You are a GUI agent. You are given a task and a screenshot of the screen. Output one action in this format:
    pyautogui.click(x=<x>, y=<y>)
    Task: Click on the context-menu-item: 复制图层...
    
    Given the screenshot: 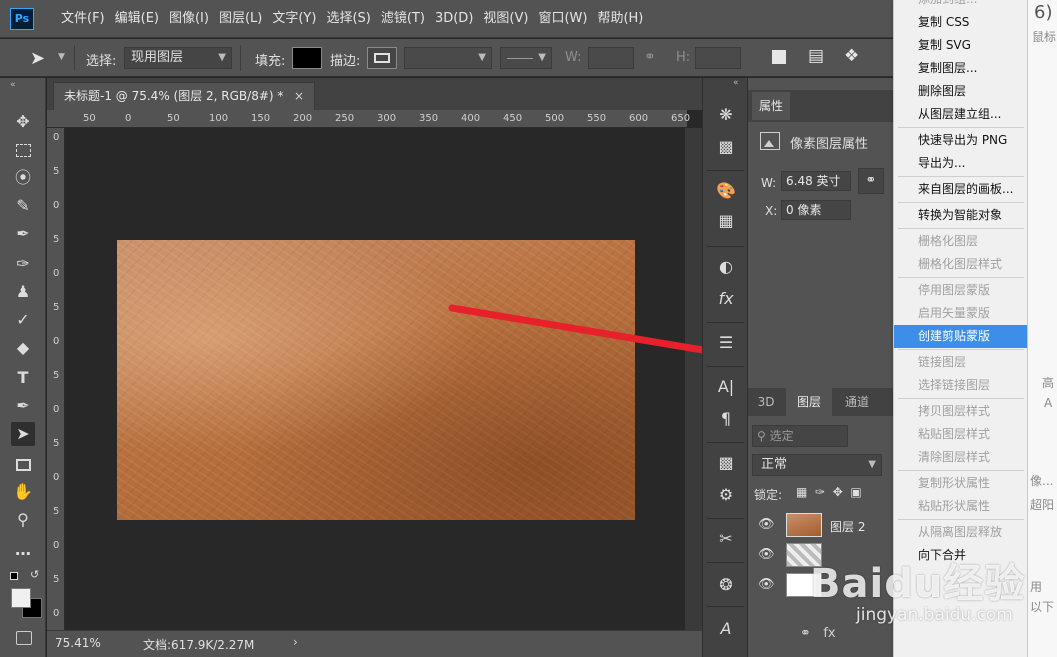 What is the action you would take?
    pyautogui.click(x=960, y=68)
    